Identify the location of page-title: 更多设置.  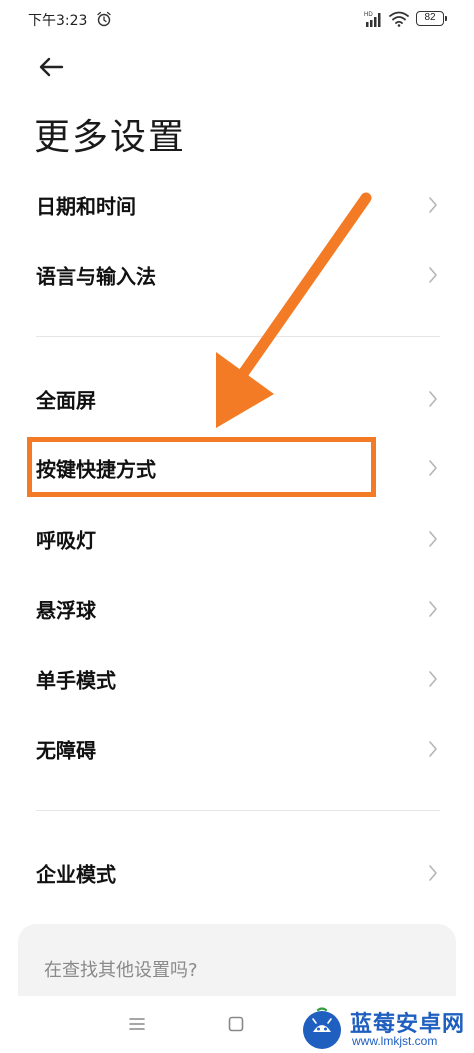
(110, 137).